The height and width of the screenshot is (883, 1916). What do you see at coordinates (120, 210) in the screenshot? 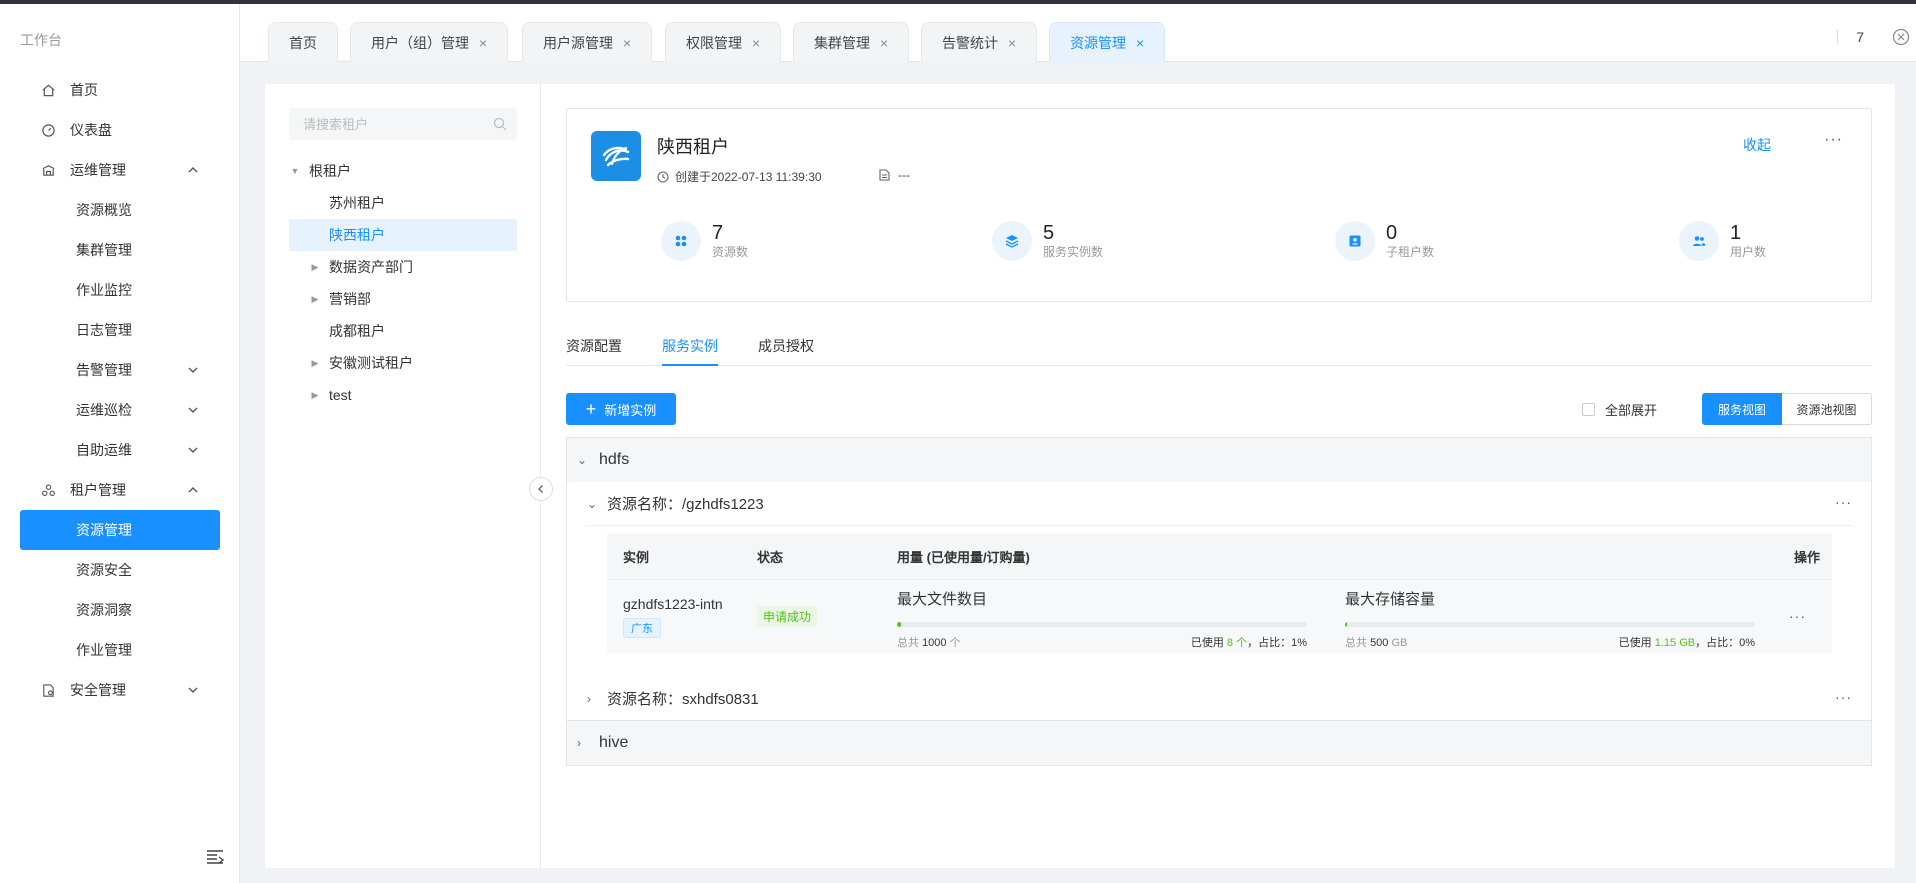
I see `sidebar-item-resource-overview: 资源概览` at bounding box center [120, 210].